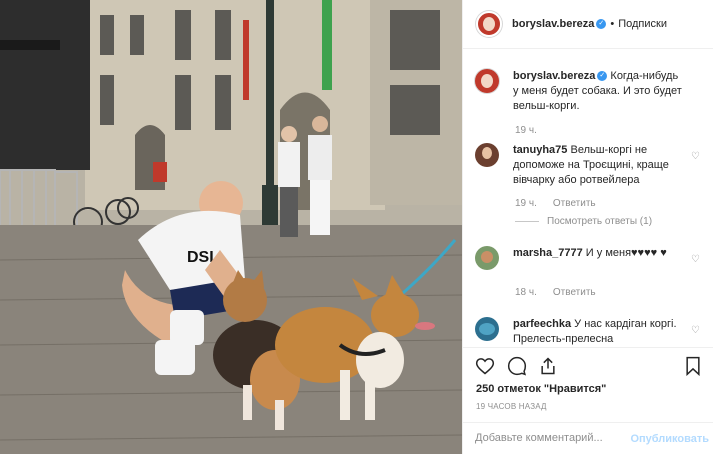  Describe the element at coordinates (540, 150) in the screenshot. I see `comment-username: tanuyha75` at that location.